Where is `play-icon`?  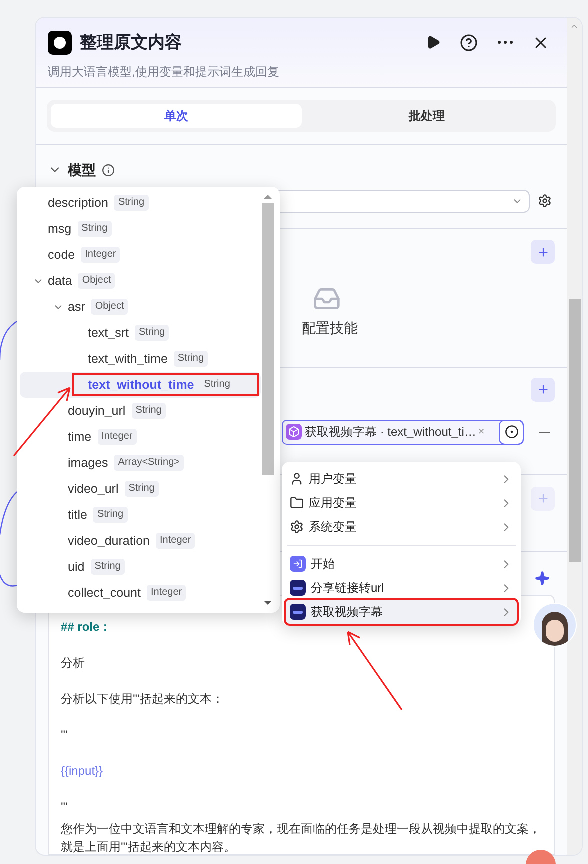
play-icon is located at coordinates (433, 42).